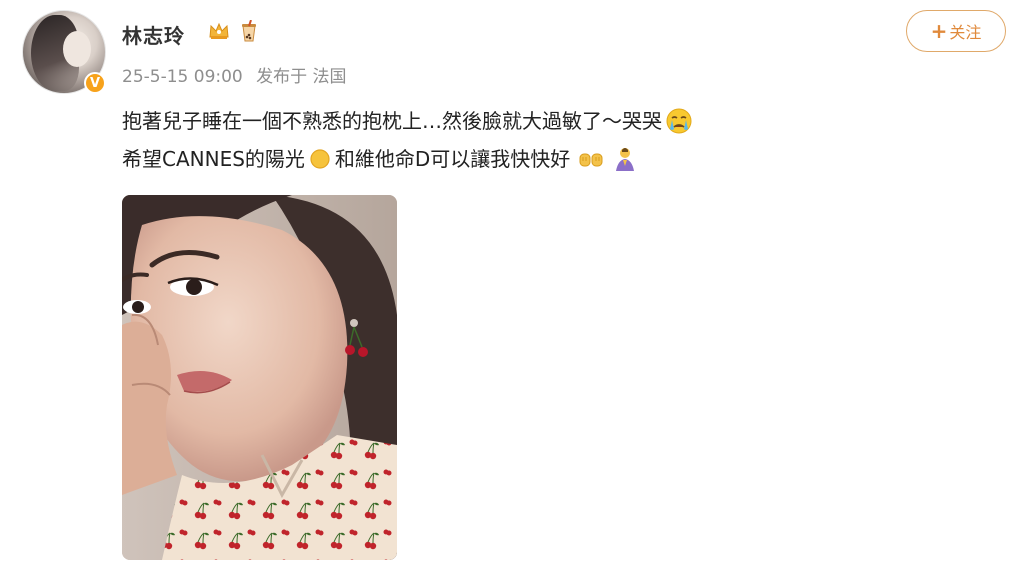  I want to click on avatar-face, so click(77, 49).